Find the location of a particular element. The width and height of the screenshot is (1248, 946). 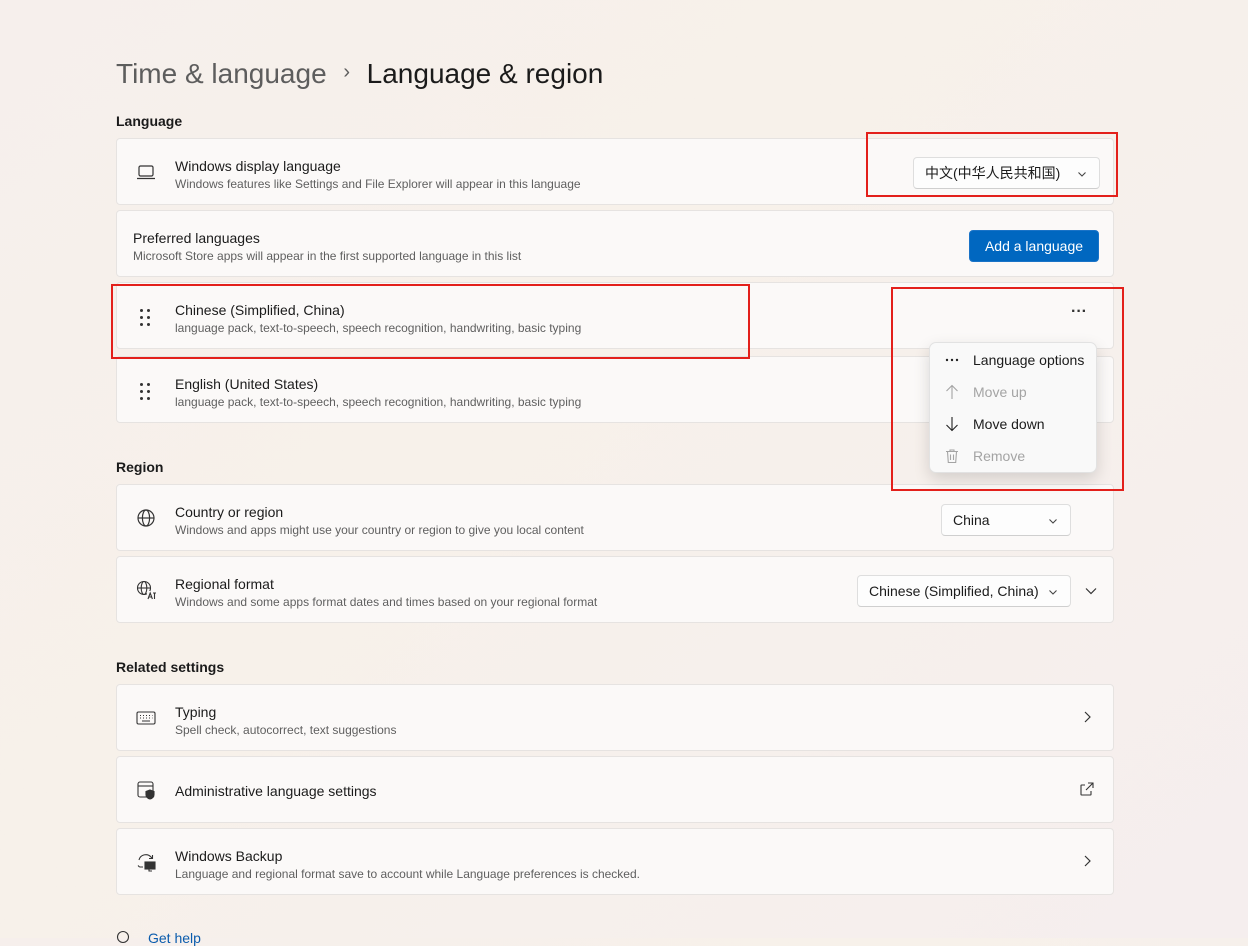

laptop-icon is located at coordinates (146, 172).